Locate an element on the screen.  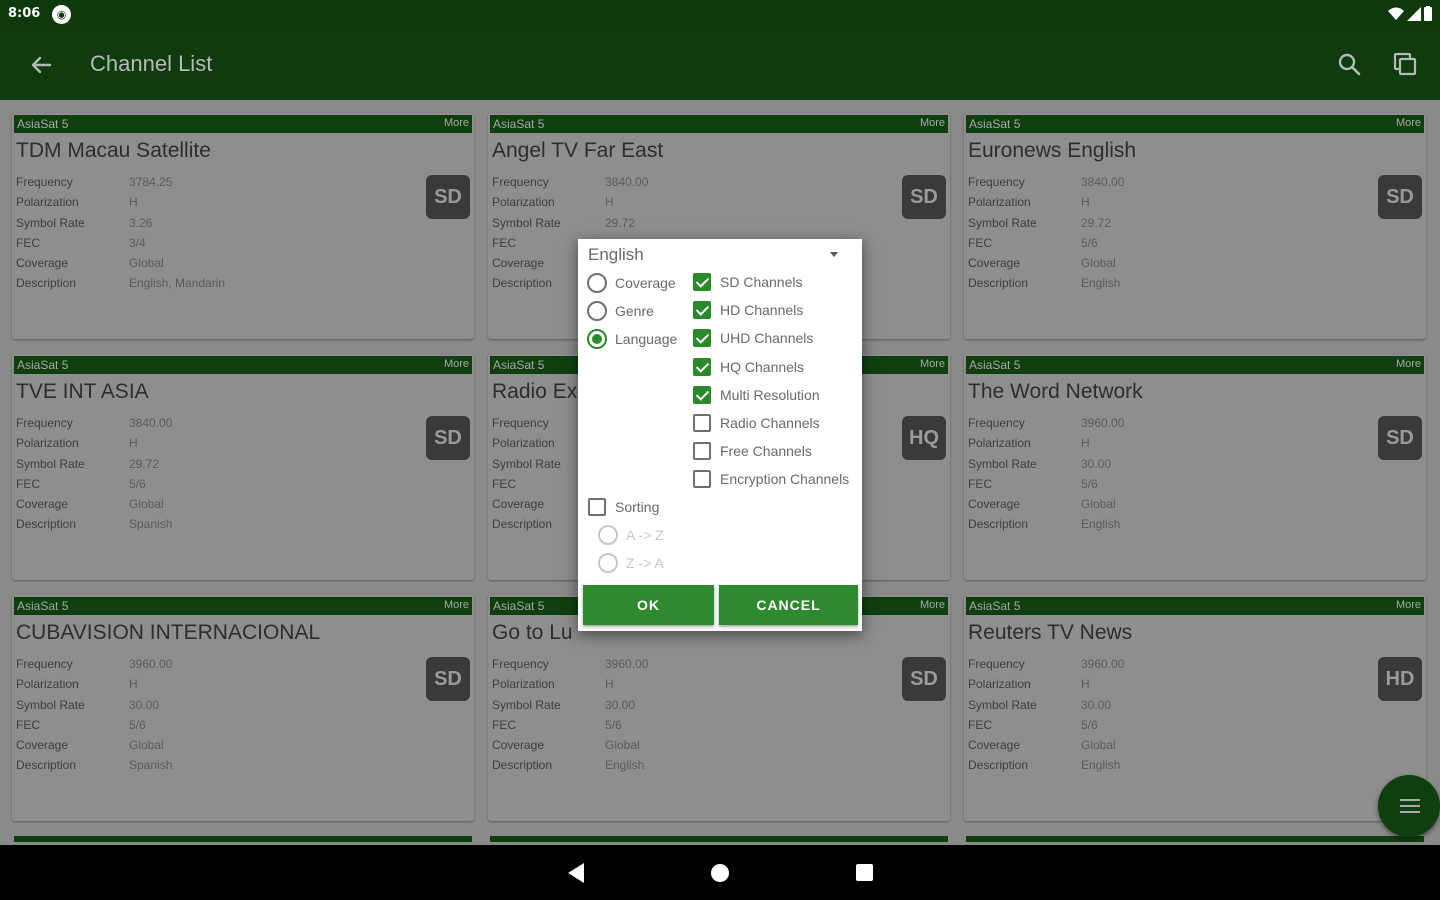
channel-name: Reuters TV News is located at coordinates (1050, 632).